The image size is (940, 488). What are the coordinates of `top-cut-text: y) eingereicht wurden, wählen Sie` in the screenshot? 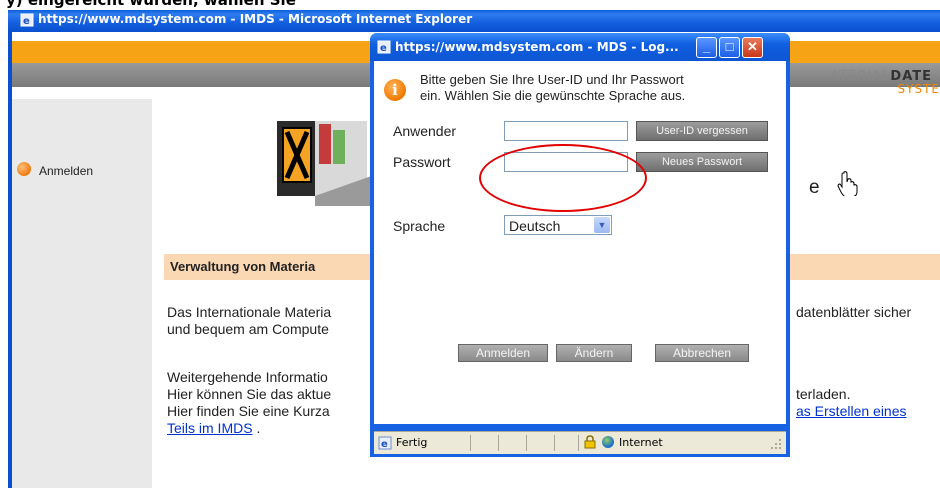 It's located at (151, 4).